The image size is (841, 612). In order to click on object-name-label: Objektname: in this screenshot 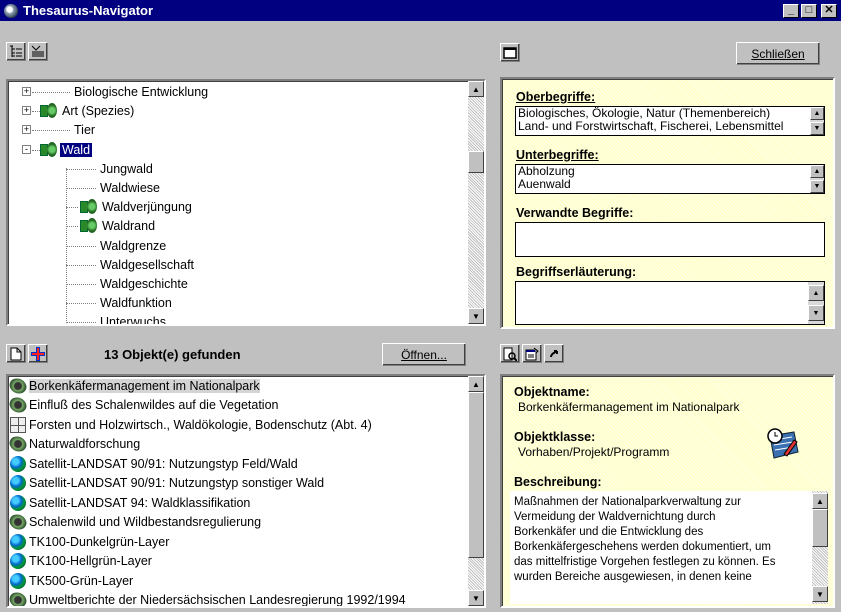, I will do `click(552, 392)`.